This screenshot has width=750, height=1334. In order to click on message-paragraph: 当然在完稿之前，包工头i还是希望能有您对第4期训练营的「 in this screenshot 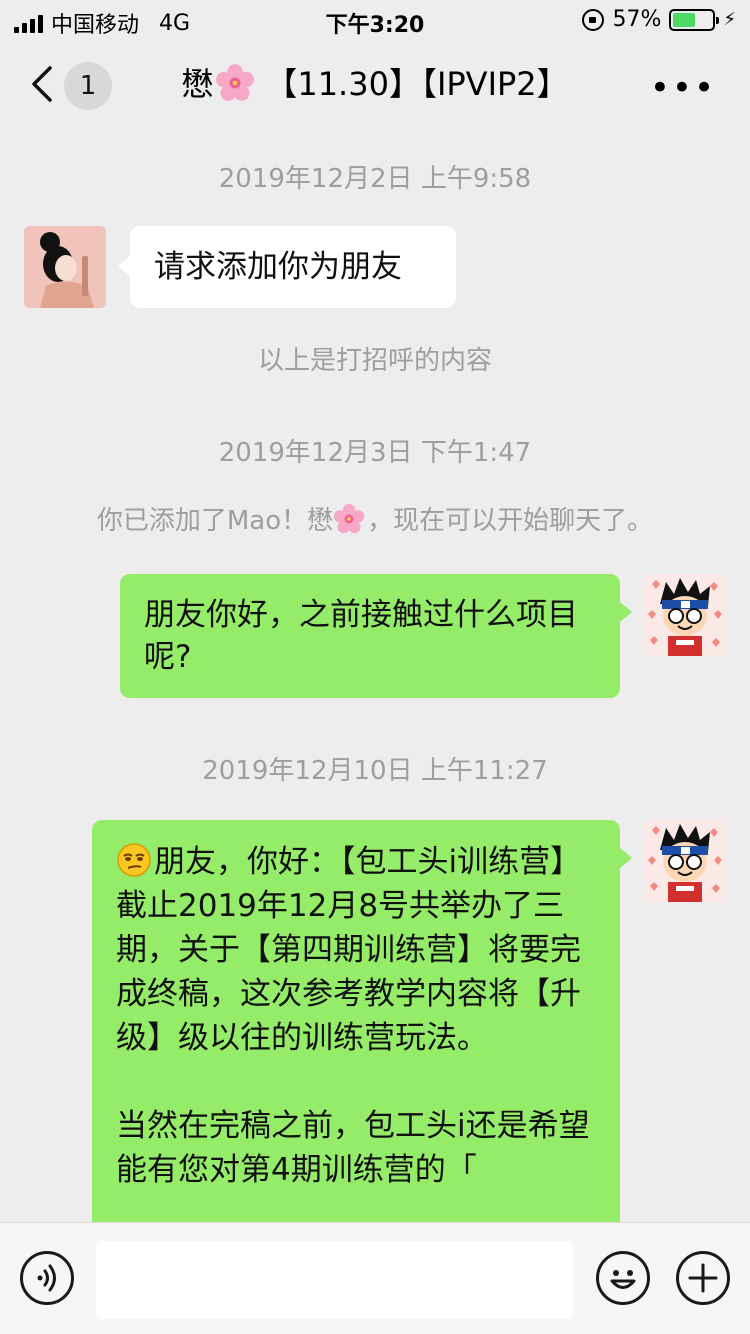, I will do `click(353, 1148)`.